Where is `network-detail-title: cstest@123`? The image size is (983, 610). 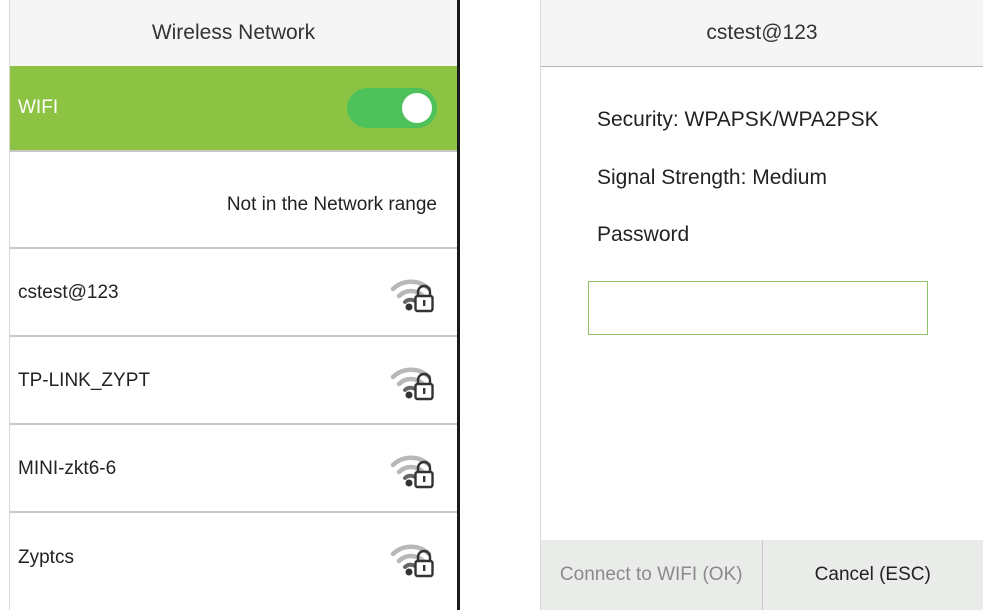 network-detail-title: cstest@123 is located at coordinates (762, 33).